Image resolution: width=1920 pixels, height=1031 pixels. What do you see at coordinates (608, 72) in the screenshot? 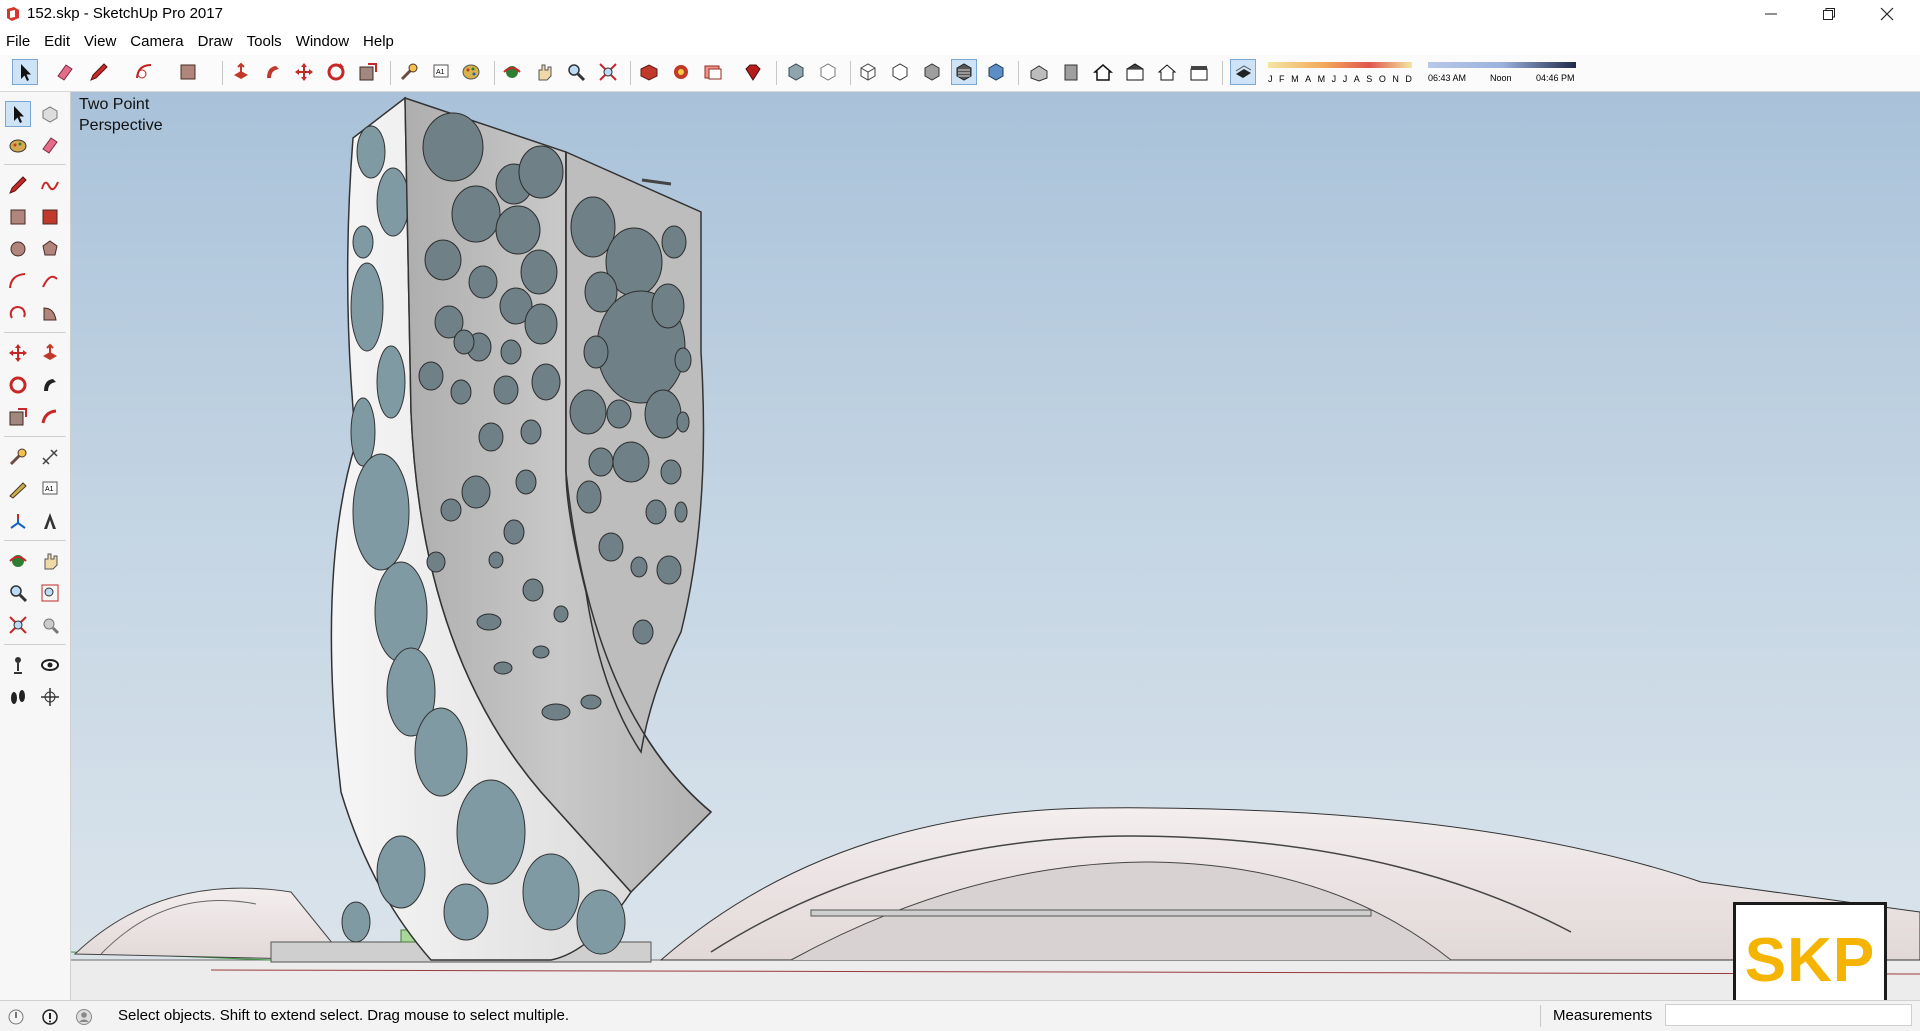
I see `zoom-extents-button` at bounding box center [608, 72].